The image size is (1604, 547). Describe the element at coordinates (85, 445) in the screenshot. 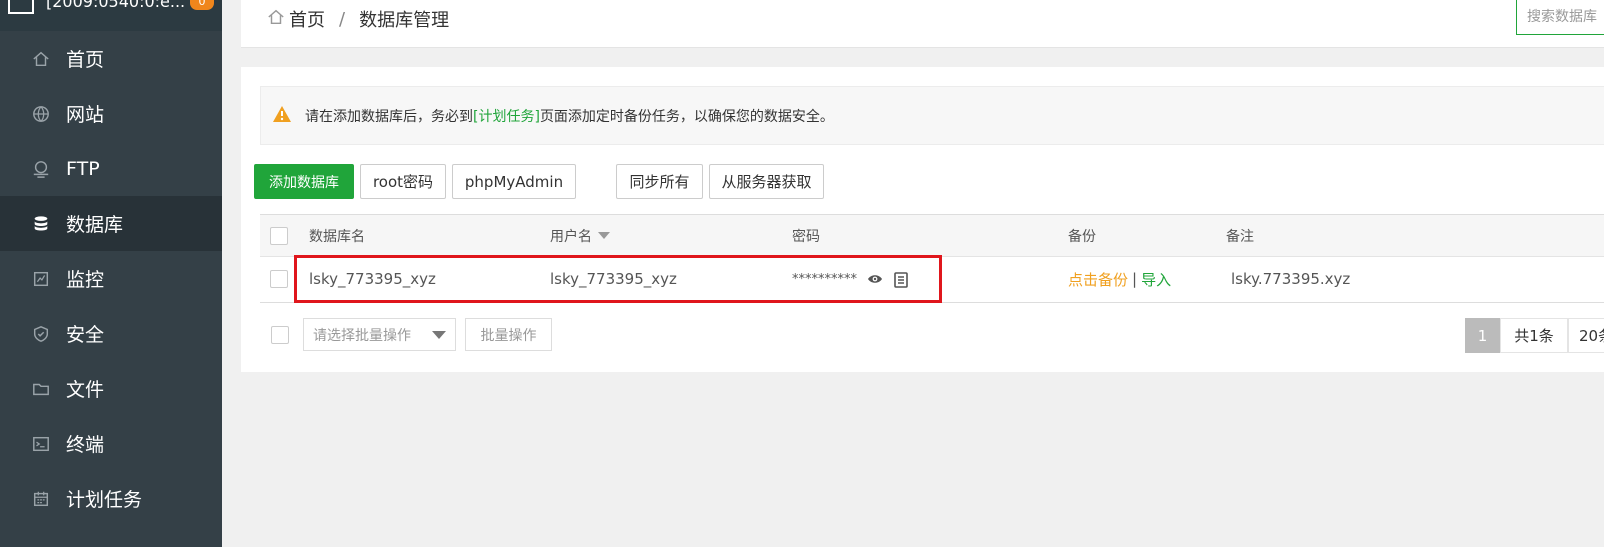

I see `sidebar-item-label: 终端` at that location.